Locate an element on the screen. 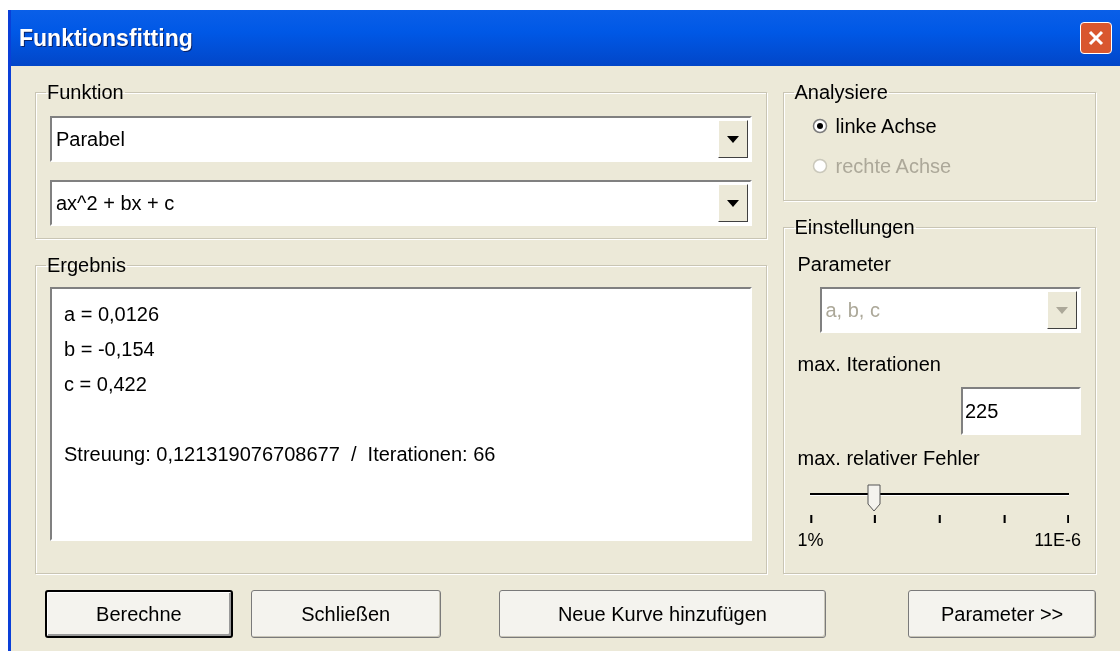 The height and width of the screenshot is (651, 1120). axis-radio: linke Achse is located at coordinates (939, 126).